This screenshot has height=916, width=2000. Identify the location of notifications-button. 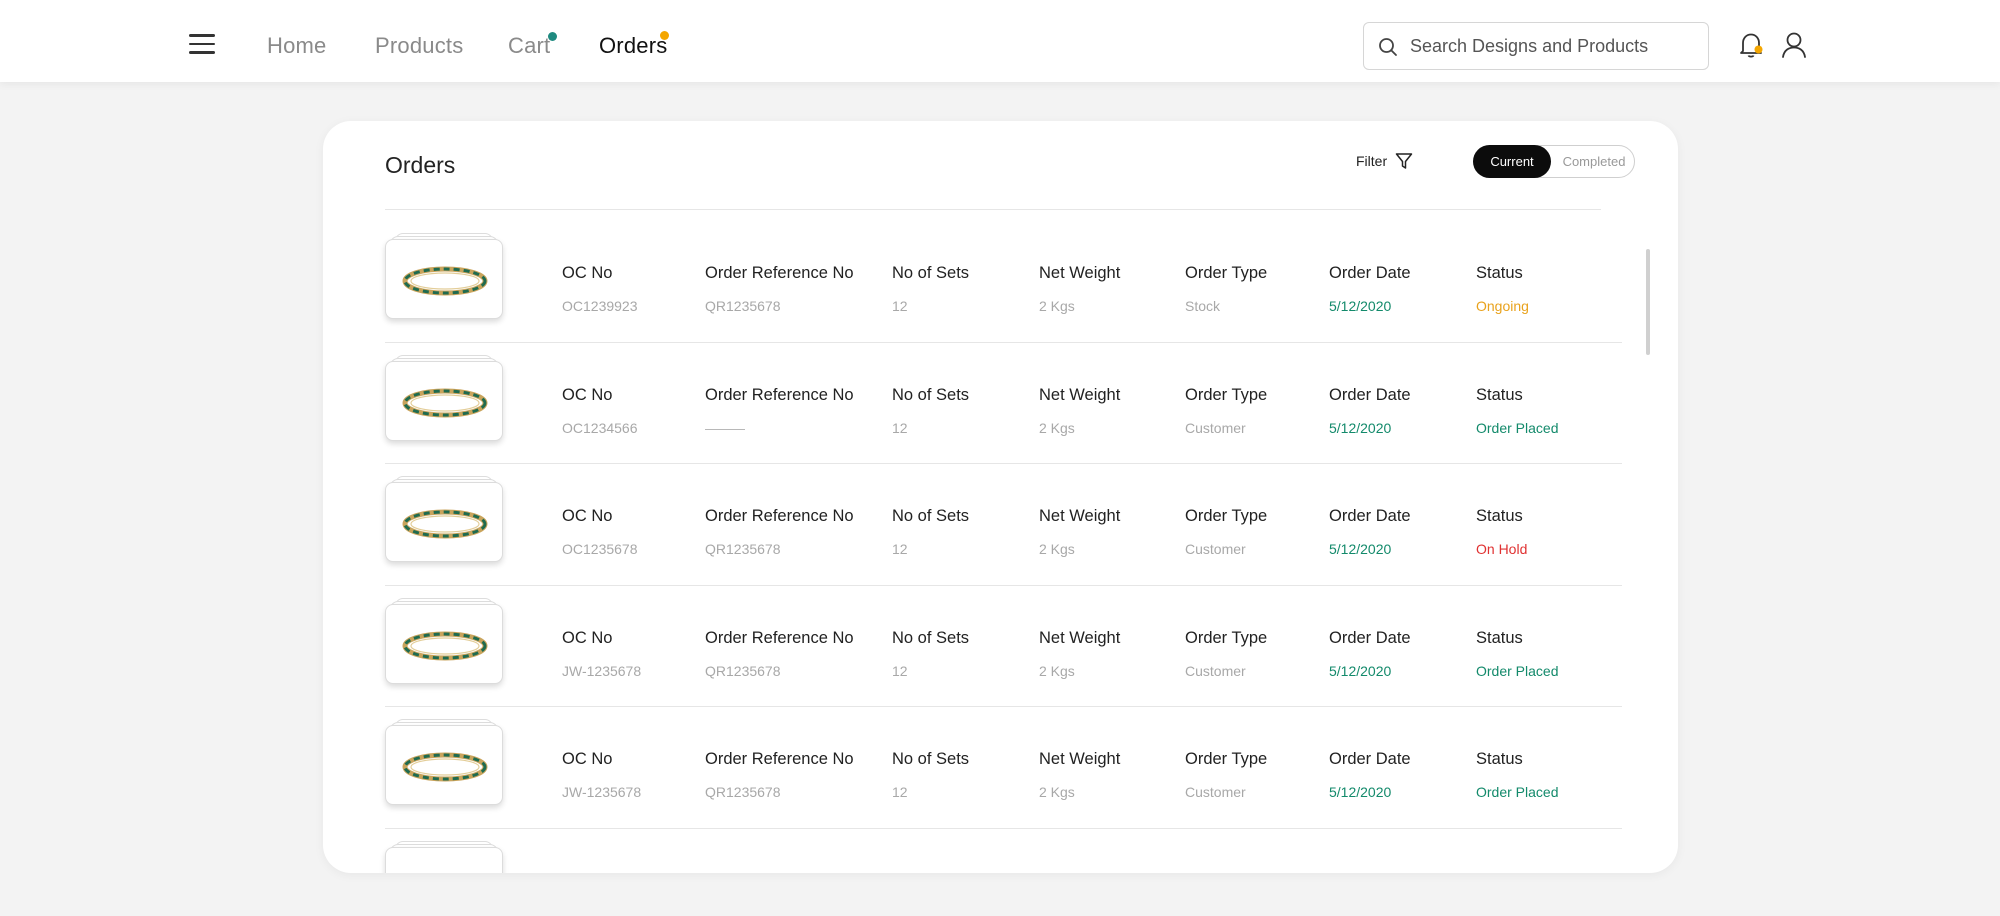
(1751, 47).